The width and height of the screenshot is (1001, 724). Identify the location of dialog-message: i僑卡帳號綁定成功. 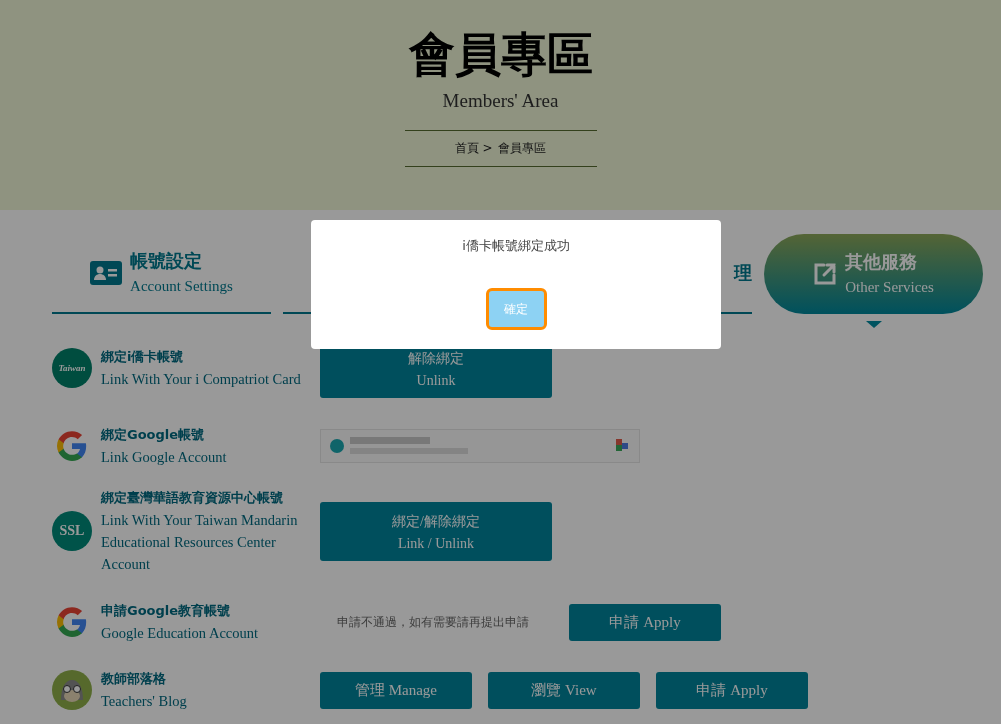
(516, 246).